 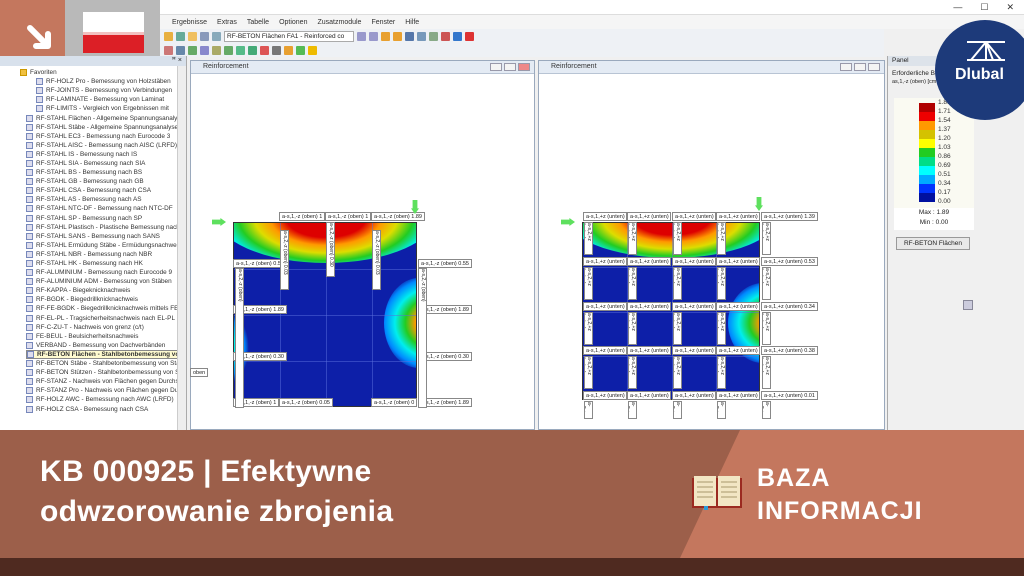 I want to click on menu-hilfe: Hilfe, so click(x=412, y=22).